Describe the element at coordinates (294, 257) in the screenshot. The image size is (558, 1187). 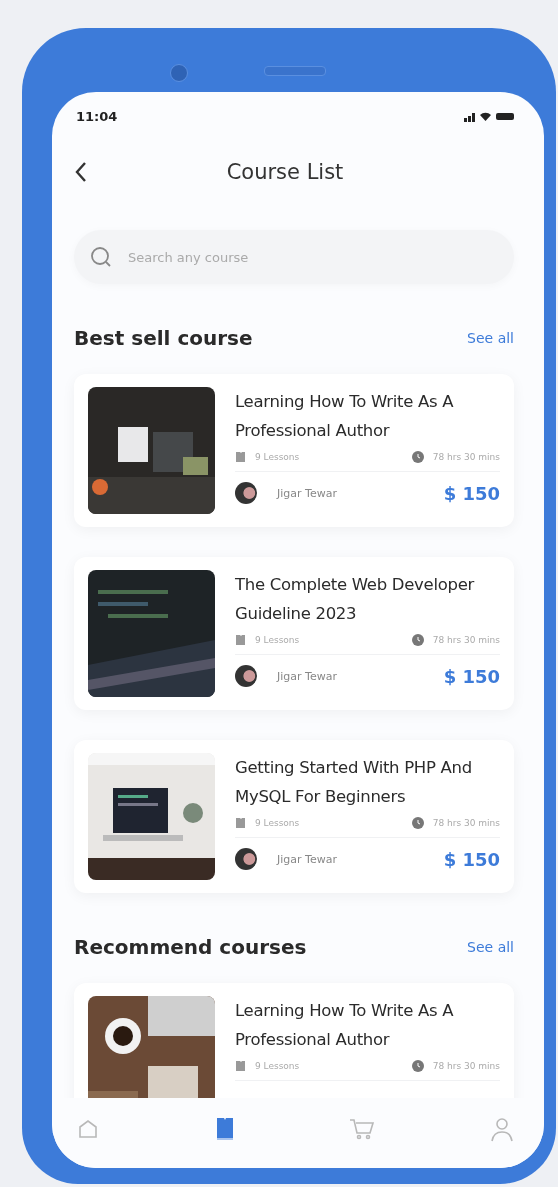
I see `search-field: Search any course` at that location.